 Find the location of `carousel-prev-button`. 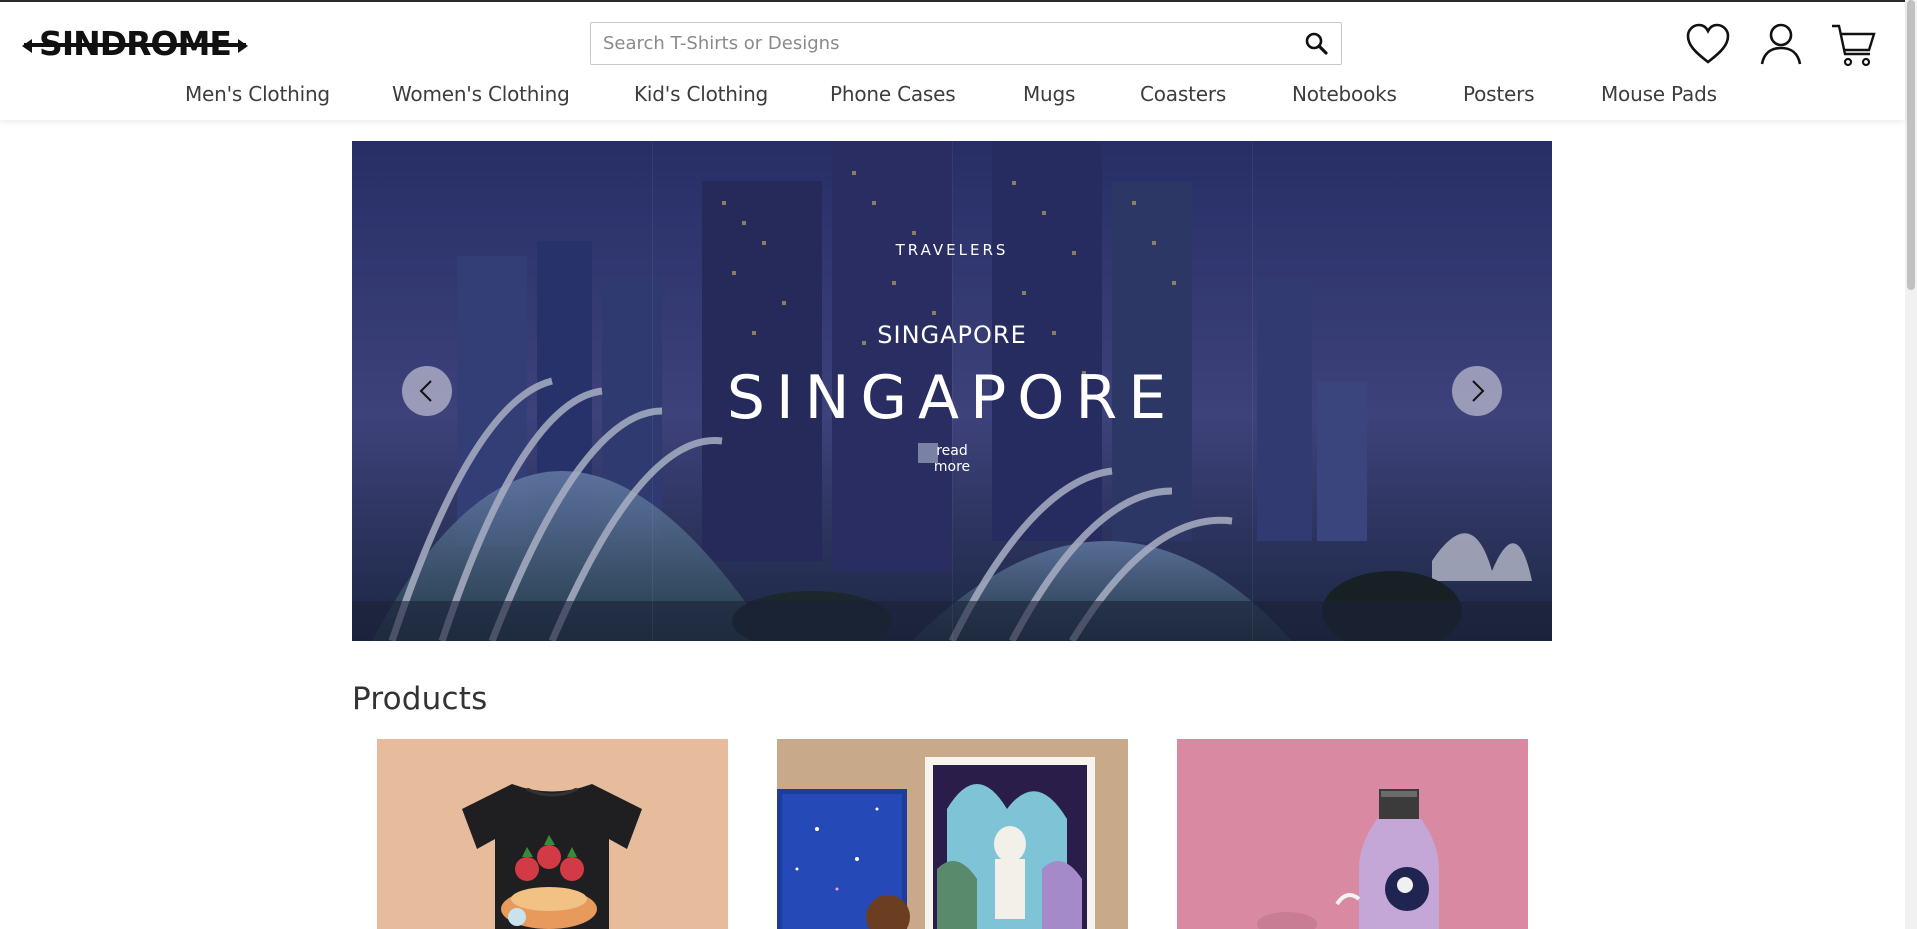

carousel-prev-button is located at coordinates (427, 391).